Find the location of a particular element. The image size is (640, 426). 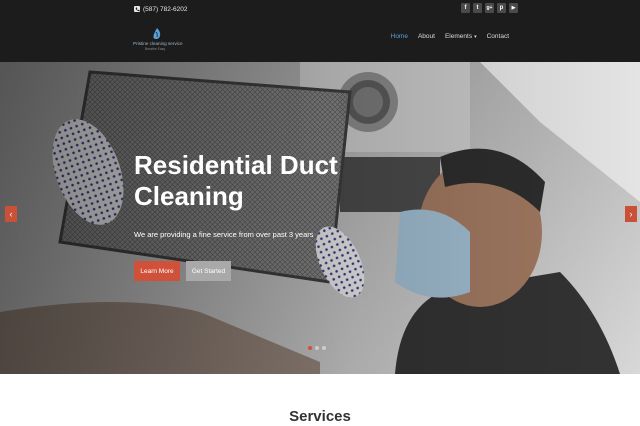

slider-indicators is located at coordinates (317, 348).